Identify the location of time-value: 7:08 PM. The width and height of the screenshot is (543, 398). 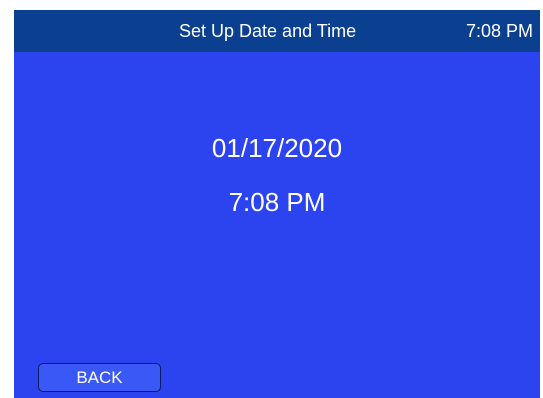
(277, 202).